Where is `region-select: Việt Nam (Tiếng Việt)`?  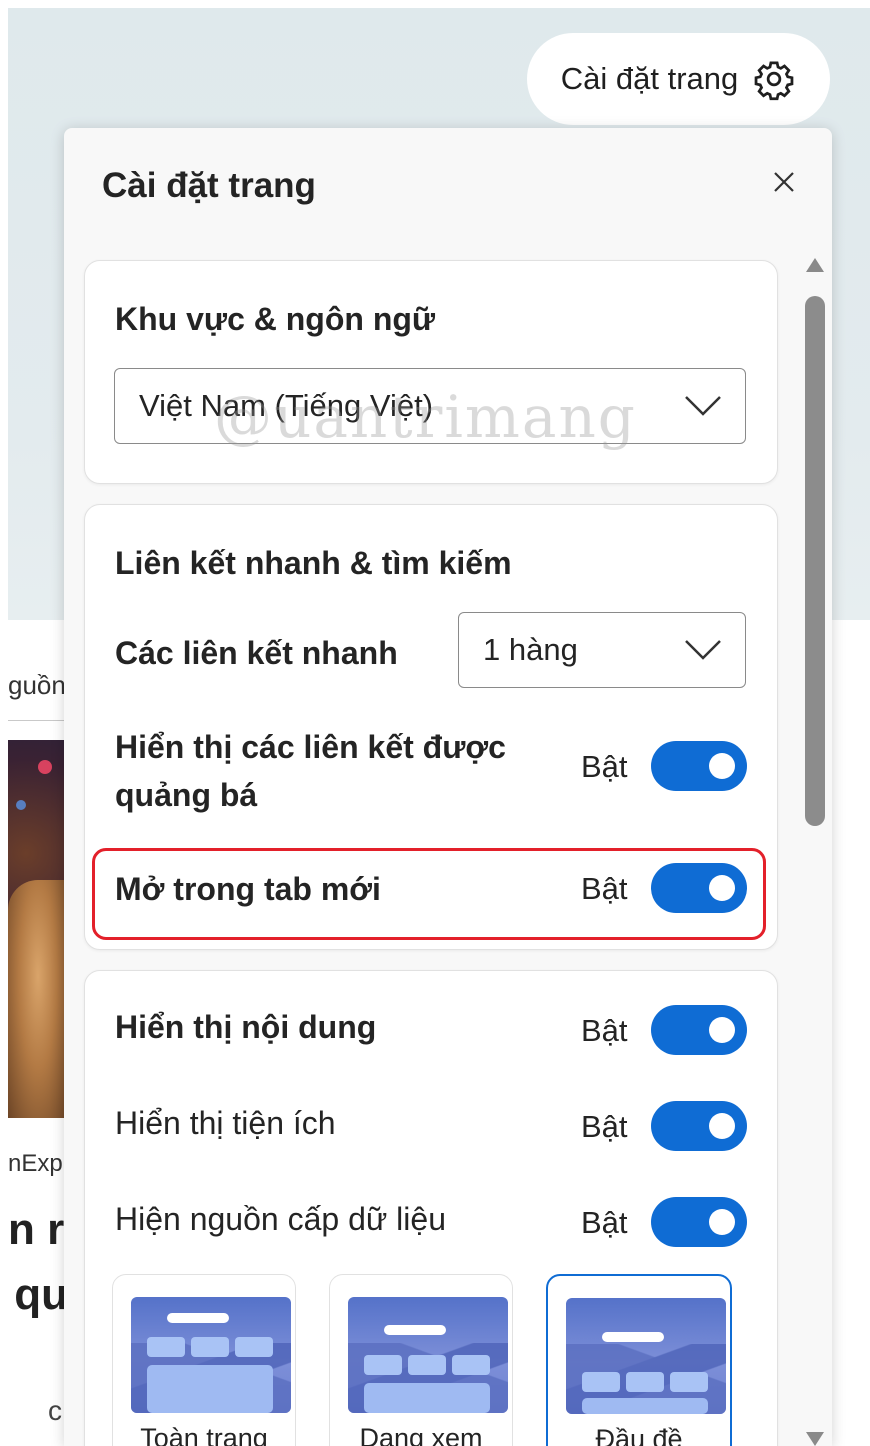 region-select: Việt Nam (Tiếng Việt) is located at coordinates (430, 406).